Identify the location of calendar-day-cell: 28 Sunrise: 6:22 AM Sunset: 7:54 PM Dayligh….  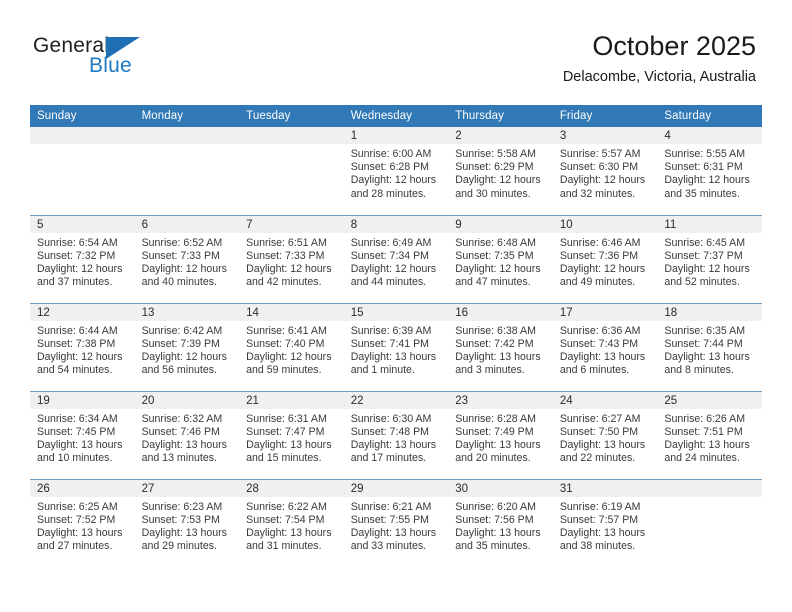
(291, 522).